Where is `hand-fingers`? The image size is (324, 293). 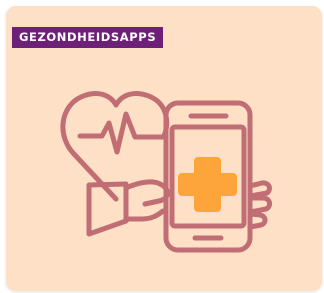
hand-fingers is located at coordinates (260, 205).